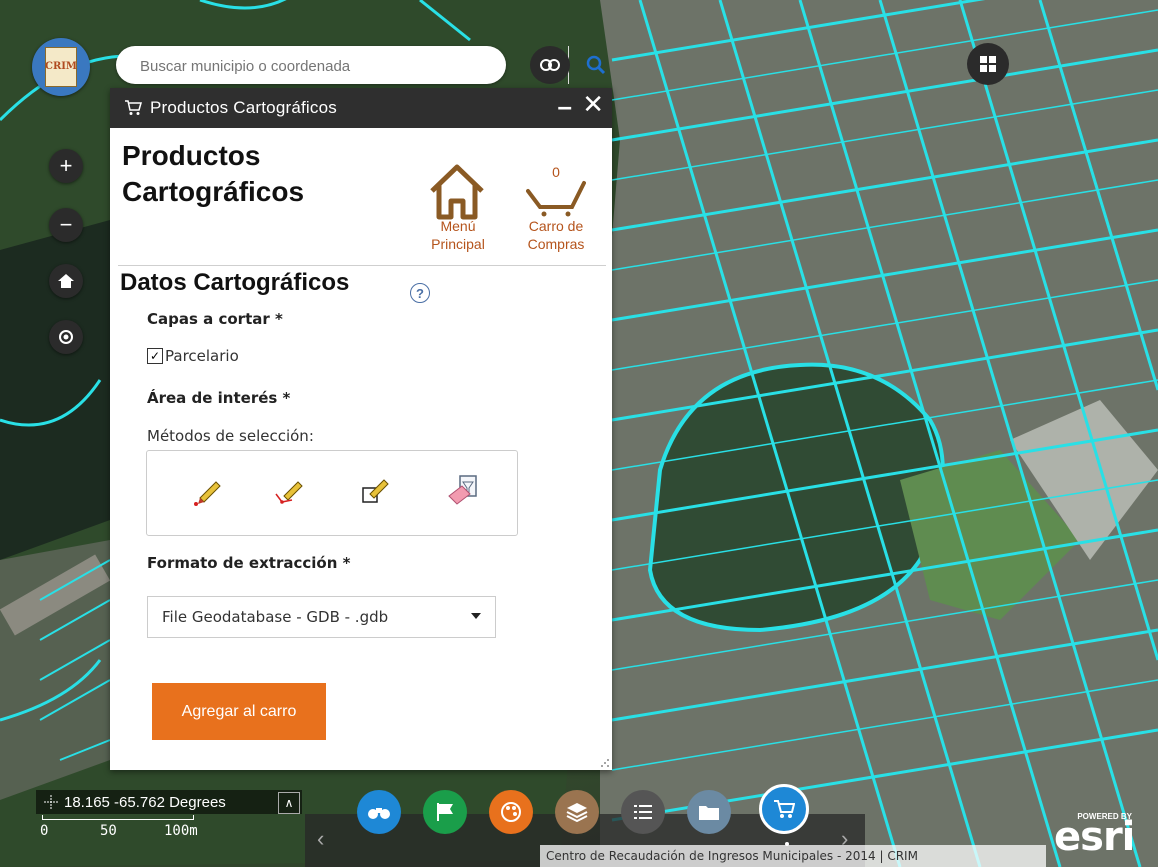  What do you see at coordinates (458, 226) in the screenshot?
I see `main-menu-label-1: Menú` at bounding box center [458, 226].